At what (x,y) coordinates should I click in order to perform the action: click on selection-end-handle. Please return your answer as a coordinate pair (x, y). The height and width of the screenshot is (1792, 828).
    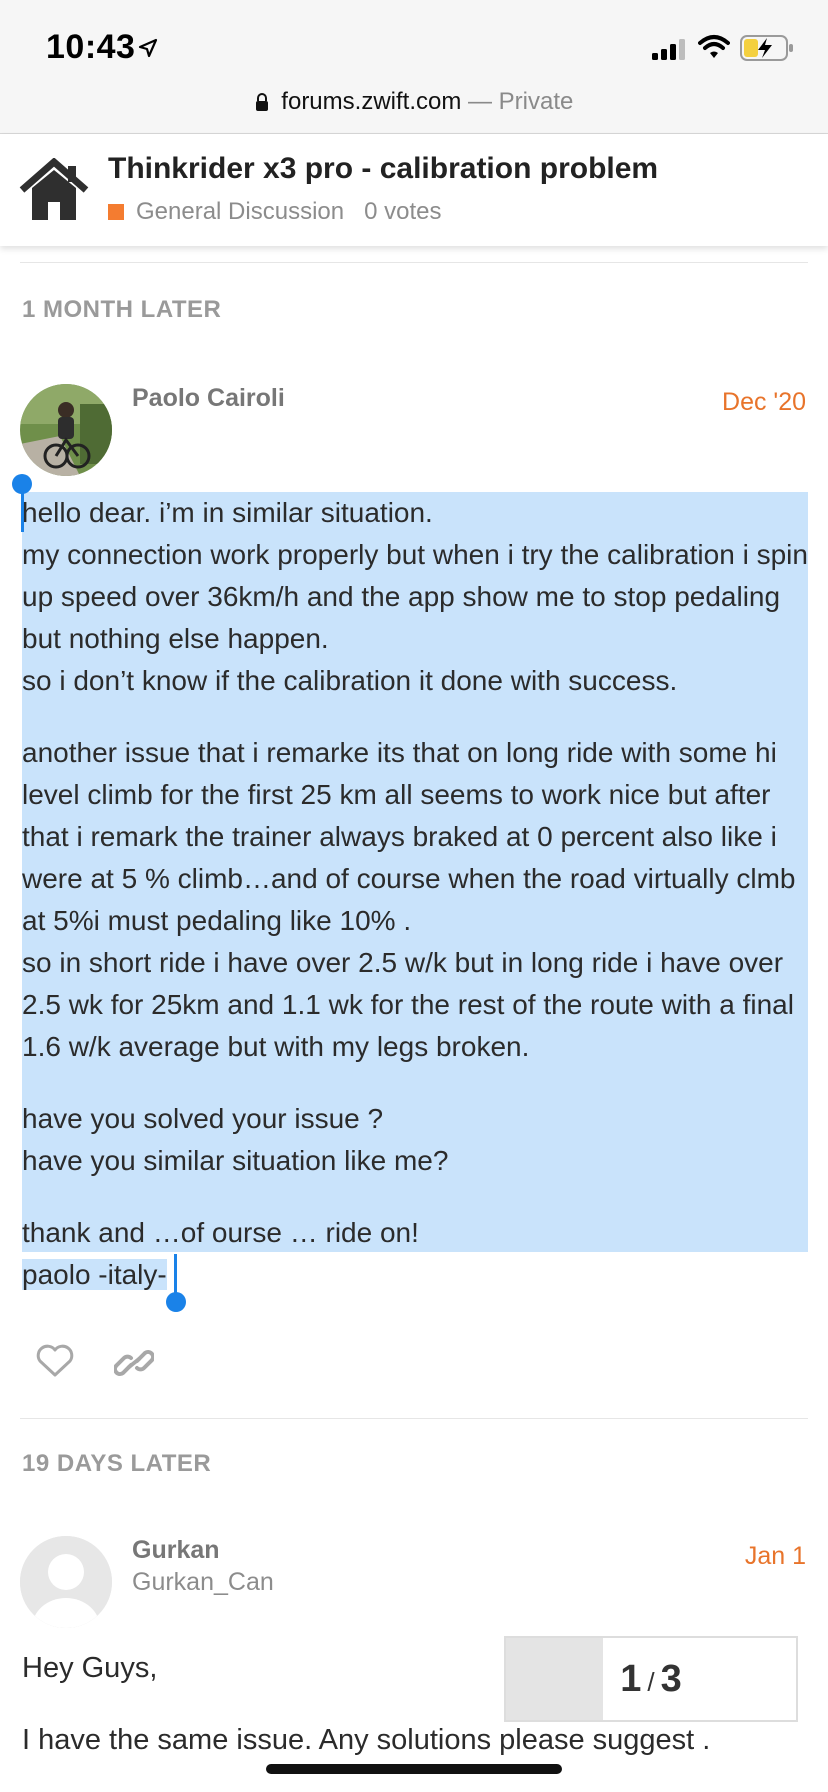
    Looking at the image, I should click on (176, 1302).